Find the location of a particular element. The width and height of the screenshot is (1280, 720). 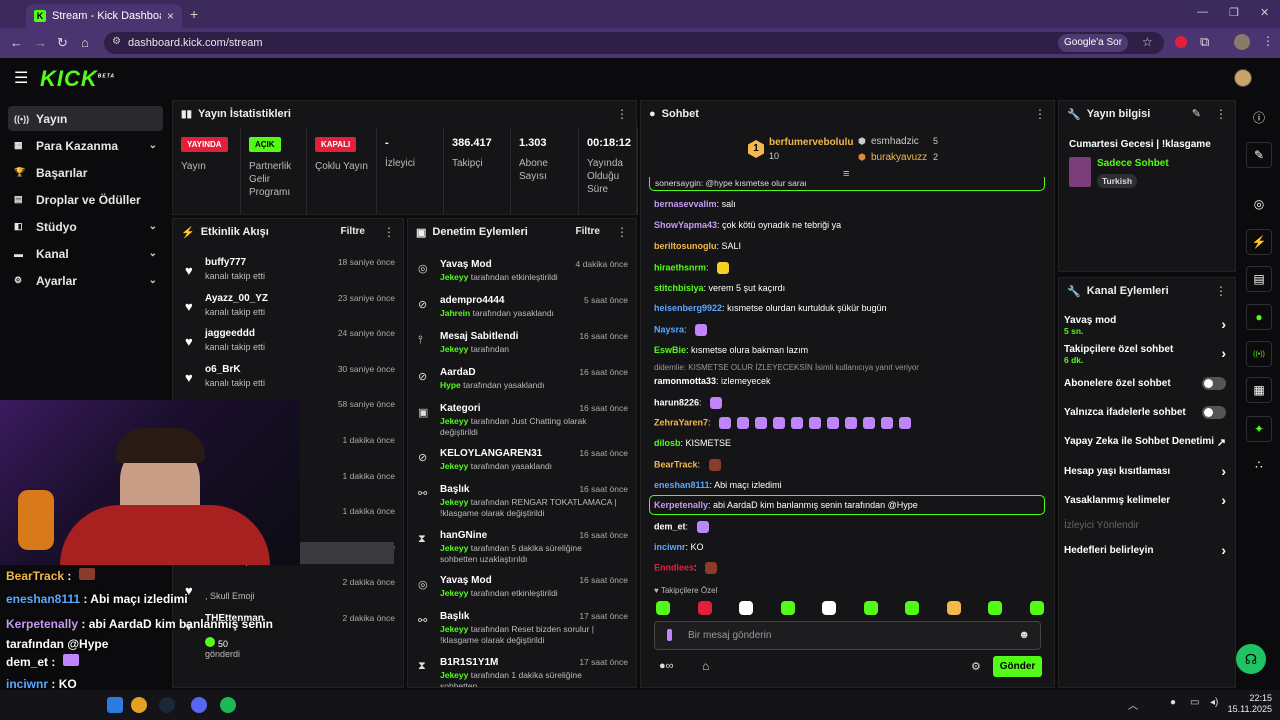

chat-message: BearTrack: is located at coordinates (687, 465).